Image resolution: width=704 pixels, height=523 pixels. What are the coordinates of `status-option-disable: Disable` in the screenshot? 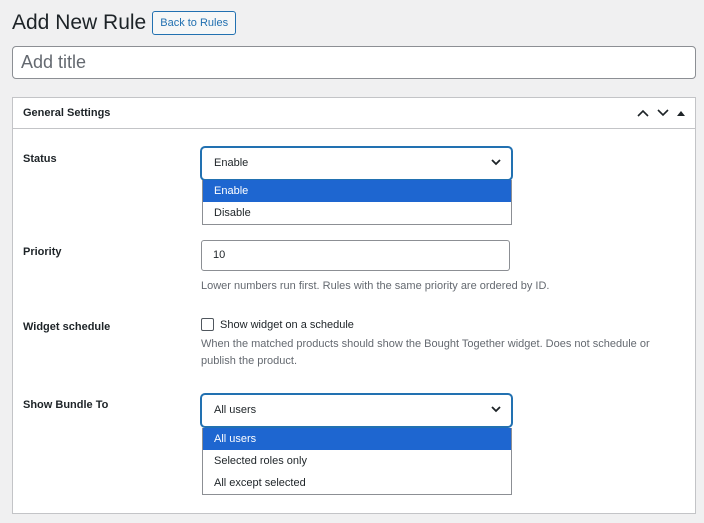 It's located at (357, 213).